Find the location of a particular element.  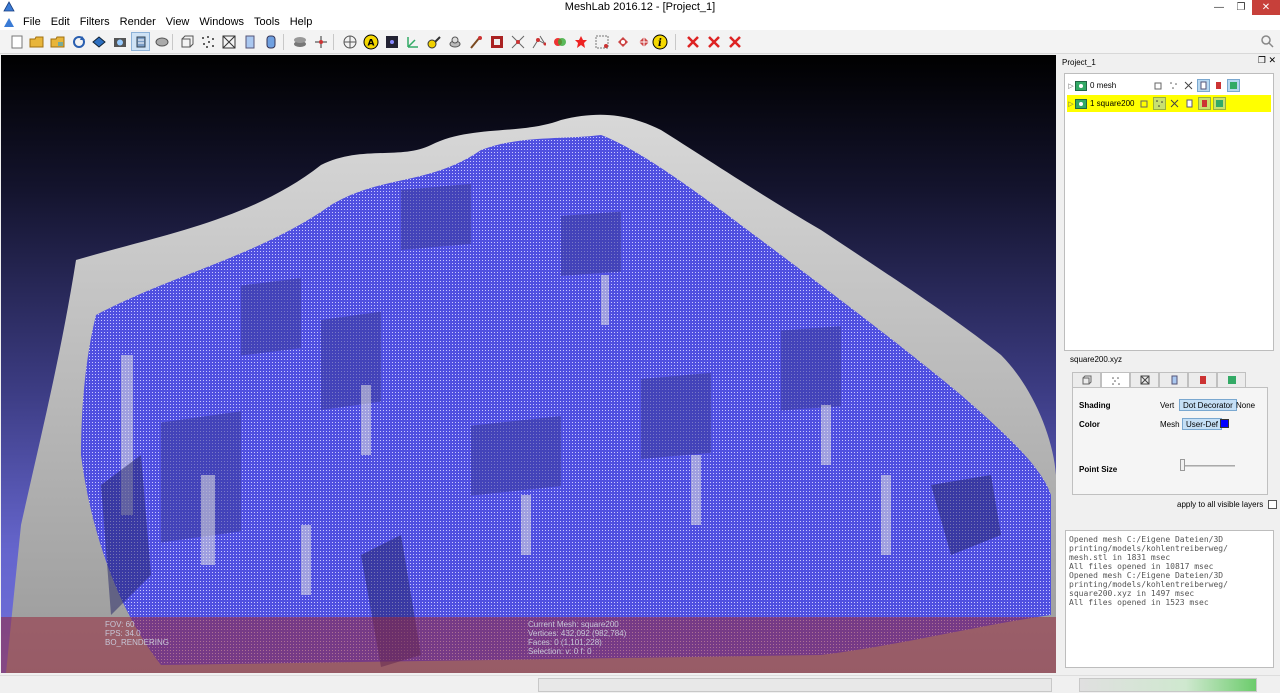

menu-render: Render is located at coordinates (138, 22).